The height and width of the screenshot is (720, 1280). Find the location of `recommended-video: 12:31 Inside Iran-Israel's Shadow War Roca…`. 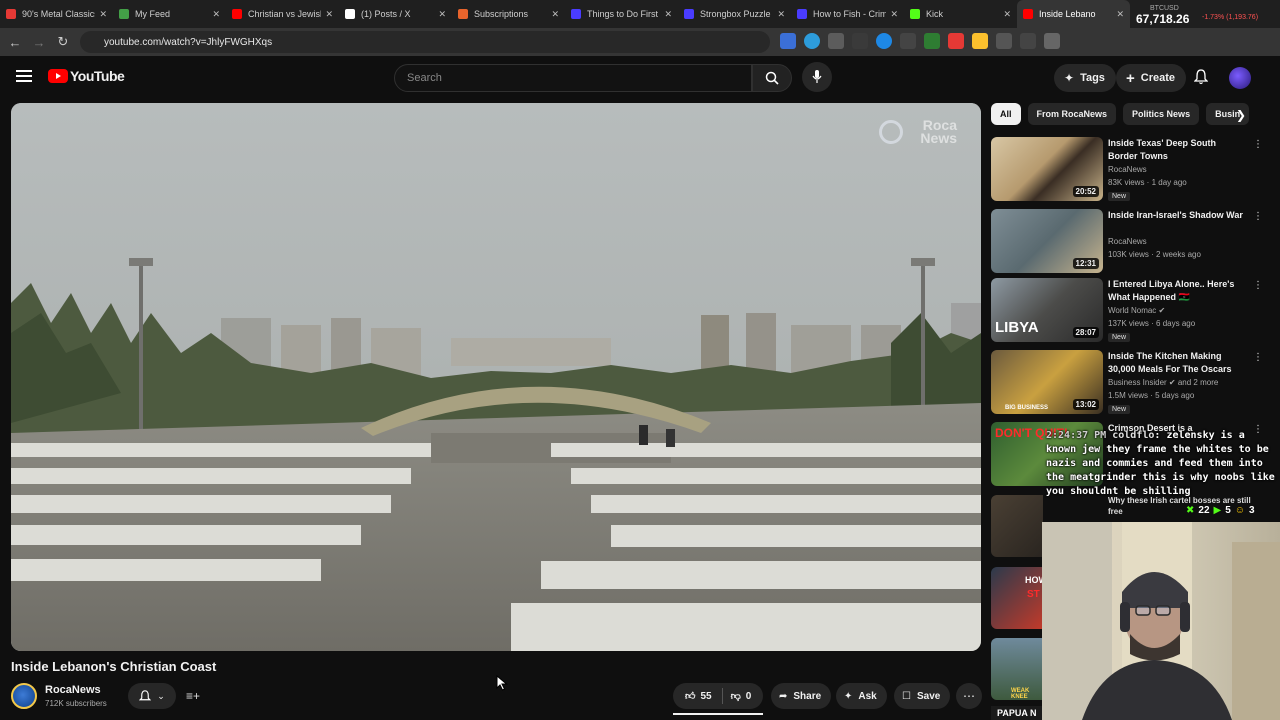

recommended-video: 12:31 Inside Iran-Israel's Shadow War Roca… is located at coordinates (1127, 241).